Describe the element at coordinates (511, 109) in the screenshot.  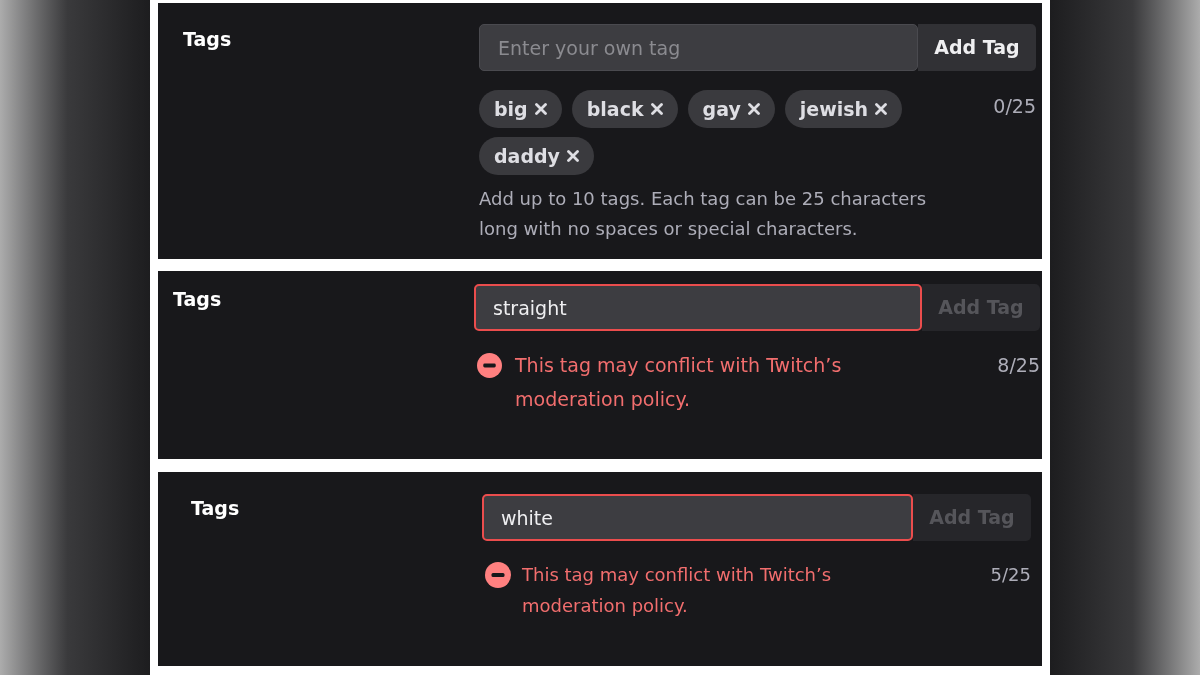
I see `tag-text: big` at that location.